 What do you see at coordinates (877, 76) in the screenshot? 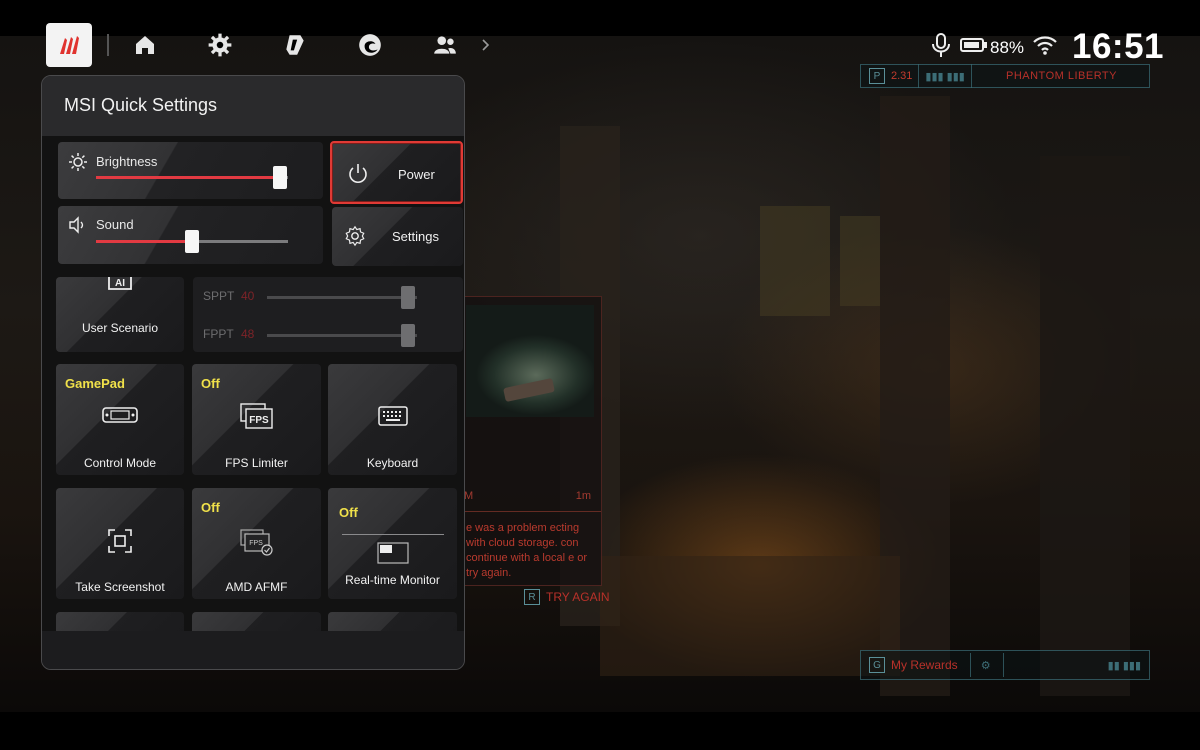
I see `hud-key-p: P` at bounding box center [877, 76].